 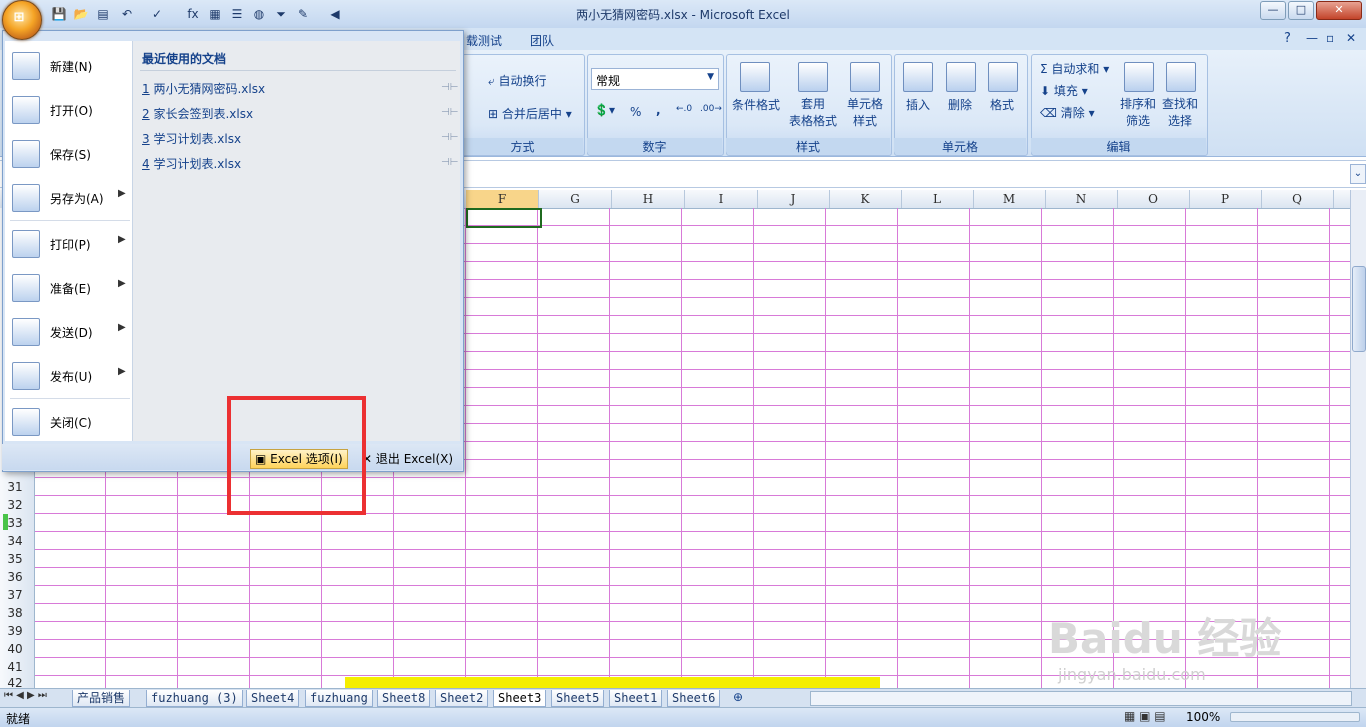 I want to click on delete-button: 删除, so click(x=960, y=104).